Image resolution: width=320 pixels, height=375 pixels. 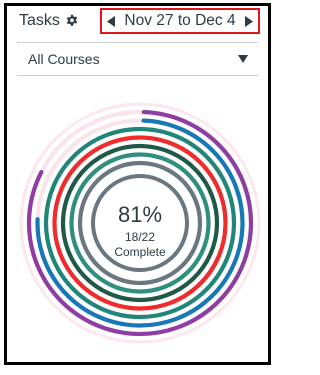 What do you see at coordinates (137, 59) in the screenshot?
I see `course-filter-select: All Courses` at bounding box center [137, 59].